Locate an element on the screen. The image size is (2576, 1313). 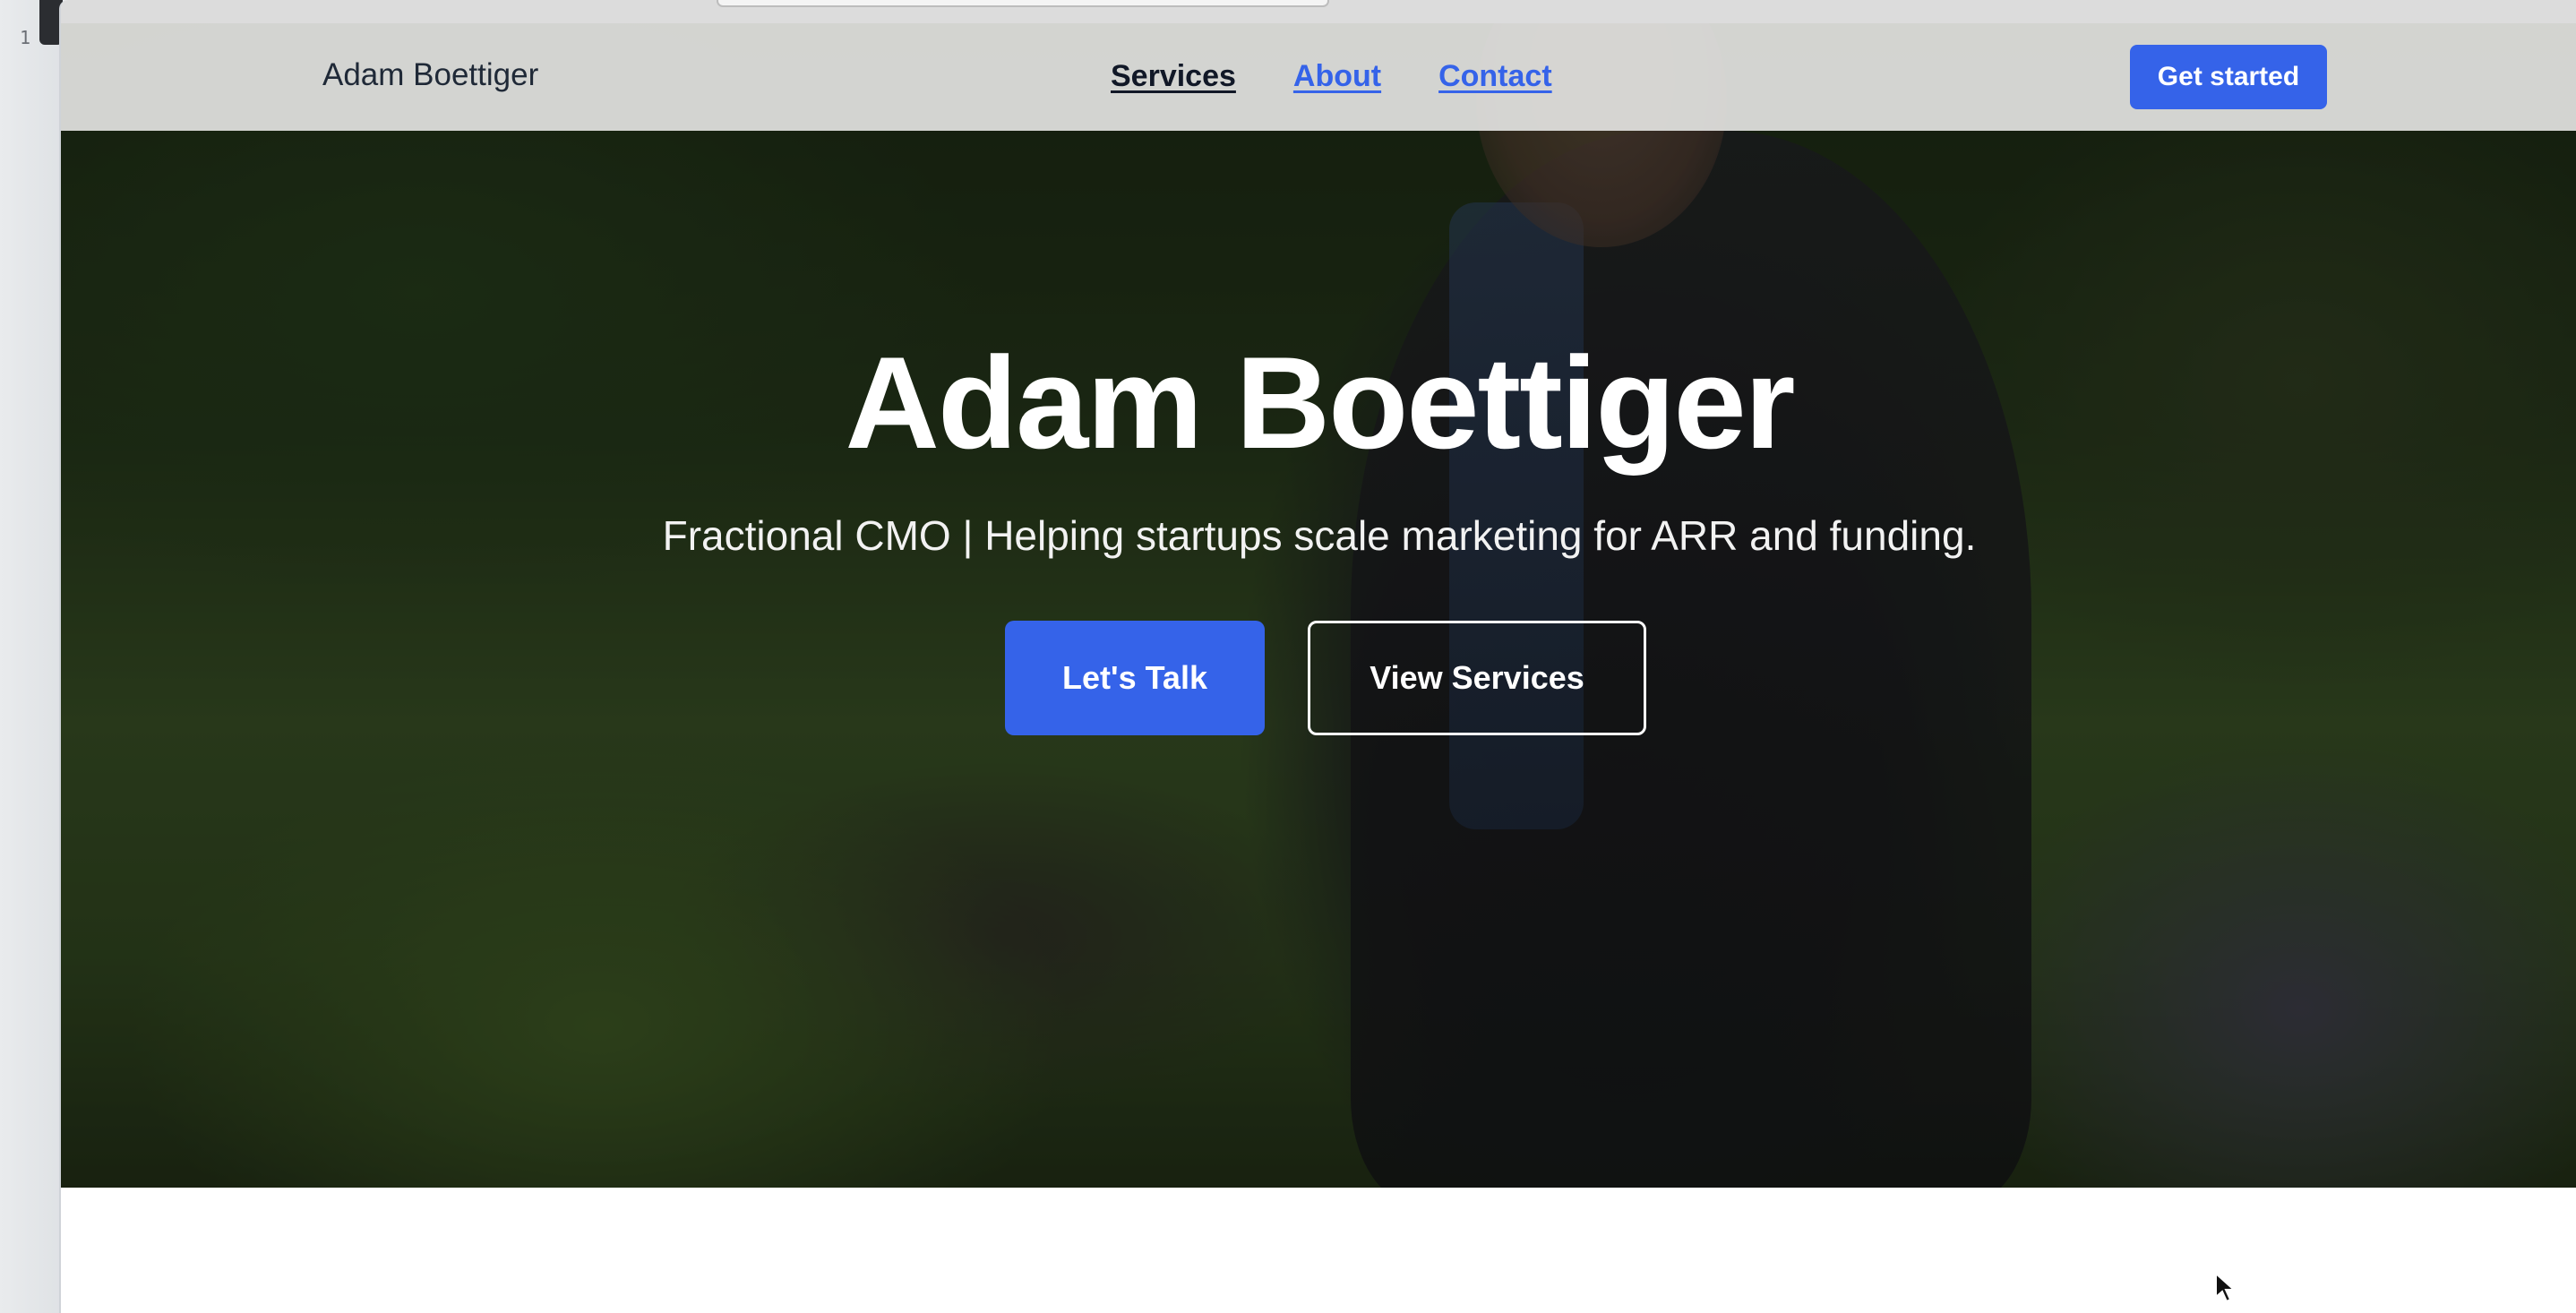
view-services-button: View Services is located at coordinates (1477, 678).